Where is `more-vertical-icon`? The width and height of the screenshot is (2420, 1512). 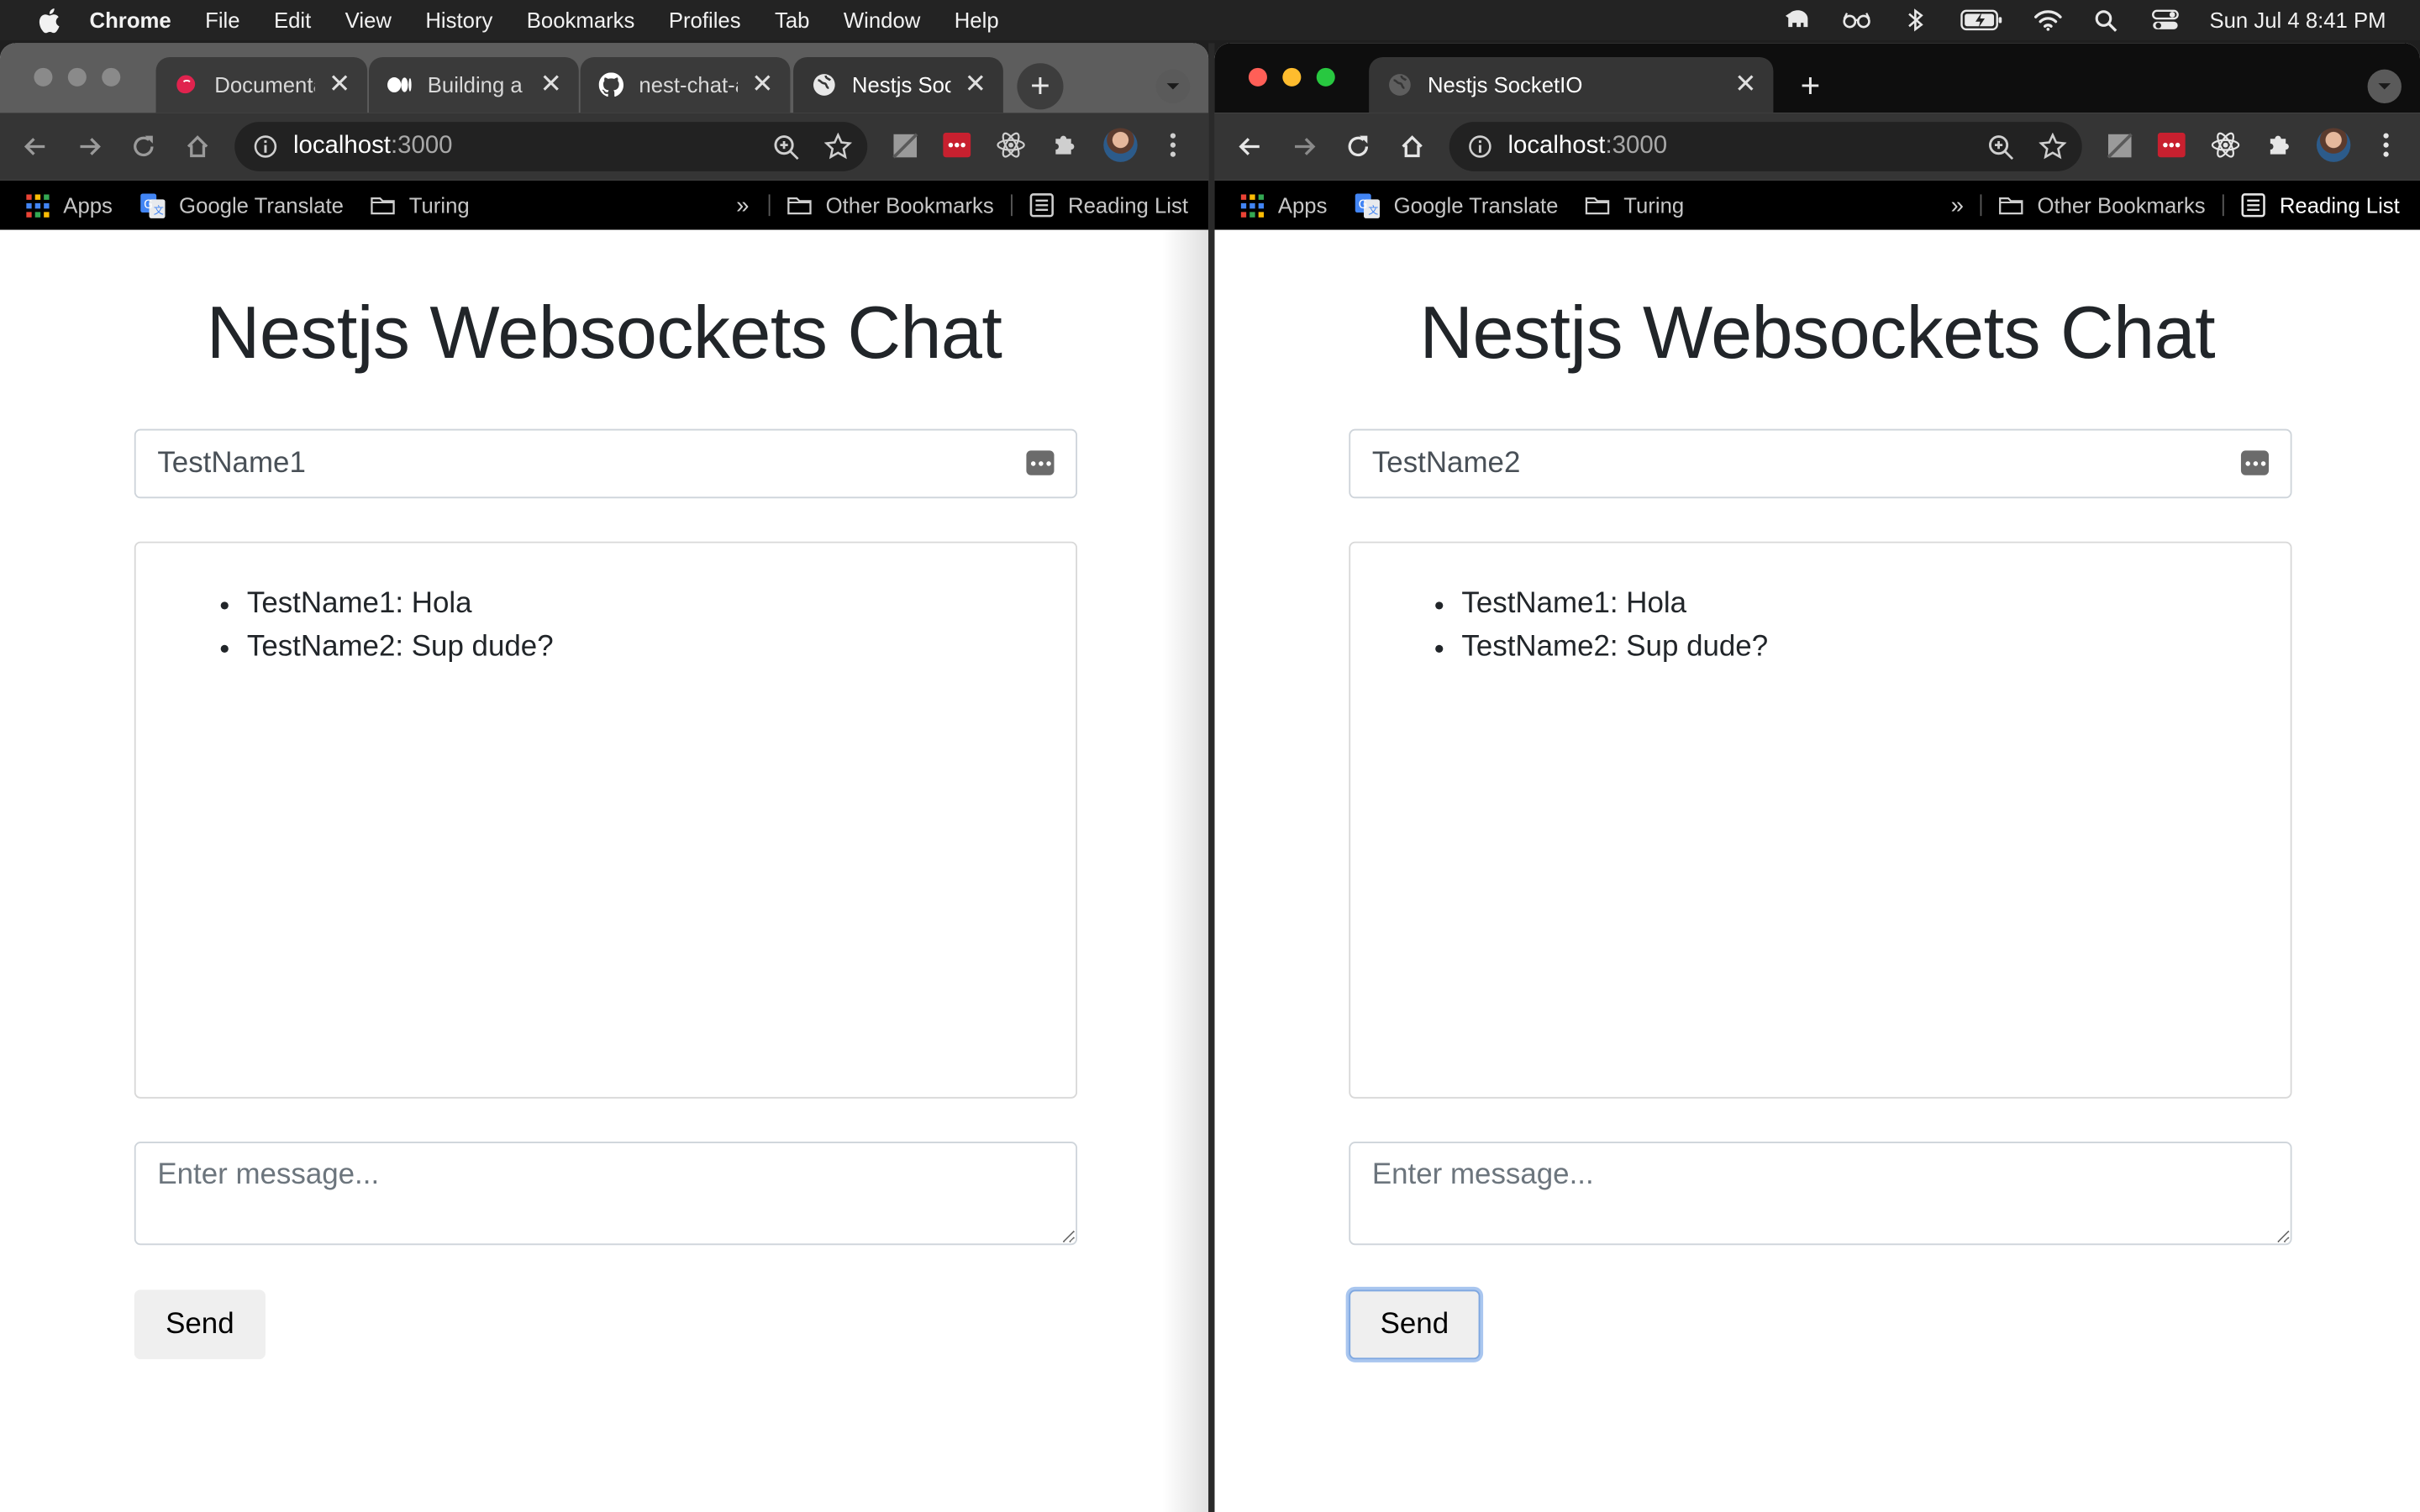
more-vertical-icon is located at coordinates (1173, 145).